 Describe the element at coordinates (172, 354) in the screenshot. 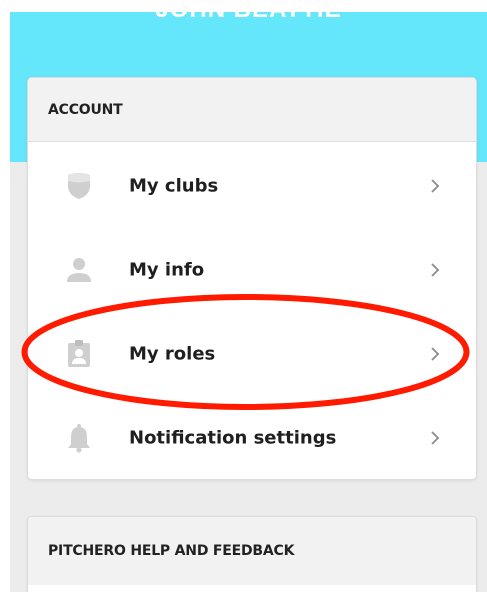

I see `menu-item-label: My roles` at that location.